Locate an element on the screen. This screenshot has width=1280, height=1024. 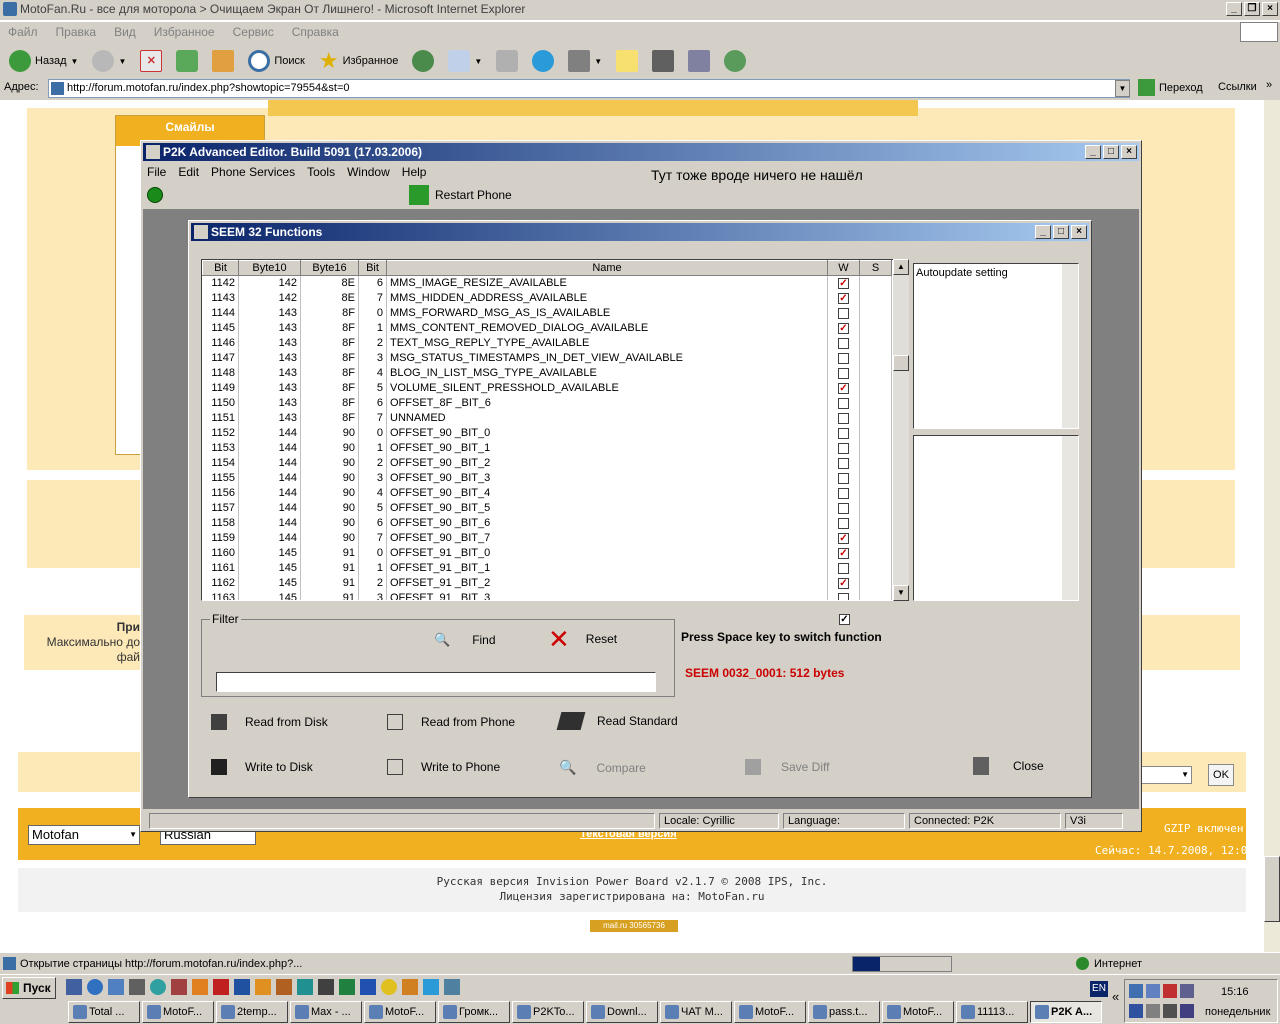
menu-view: Вид is located at coordinates (125, 32).